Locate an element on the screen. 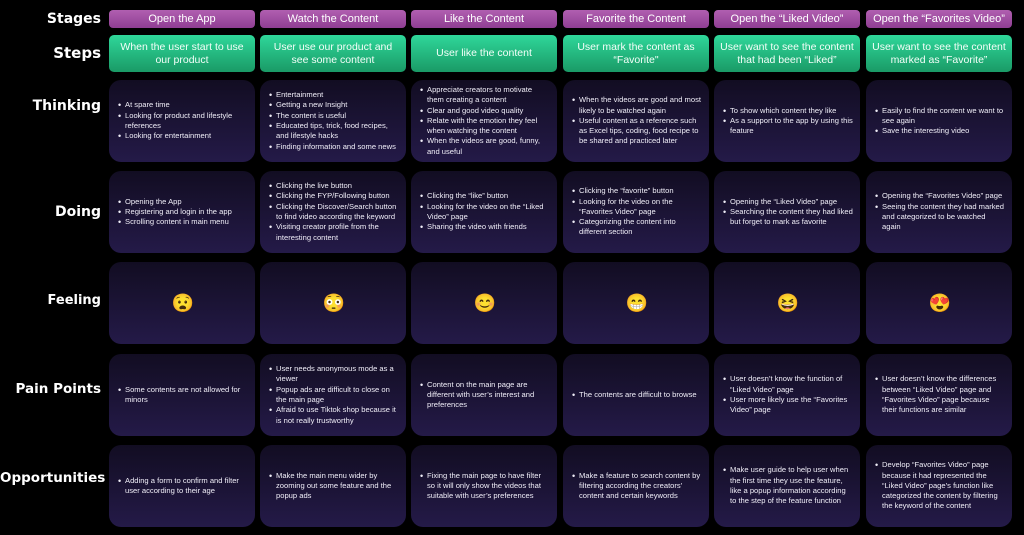 The width and height of the screenshot is (1024, 535). stage-like-content: Like the Content is located at coordinates (484, 19).